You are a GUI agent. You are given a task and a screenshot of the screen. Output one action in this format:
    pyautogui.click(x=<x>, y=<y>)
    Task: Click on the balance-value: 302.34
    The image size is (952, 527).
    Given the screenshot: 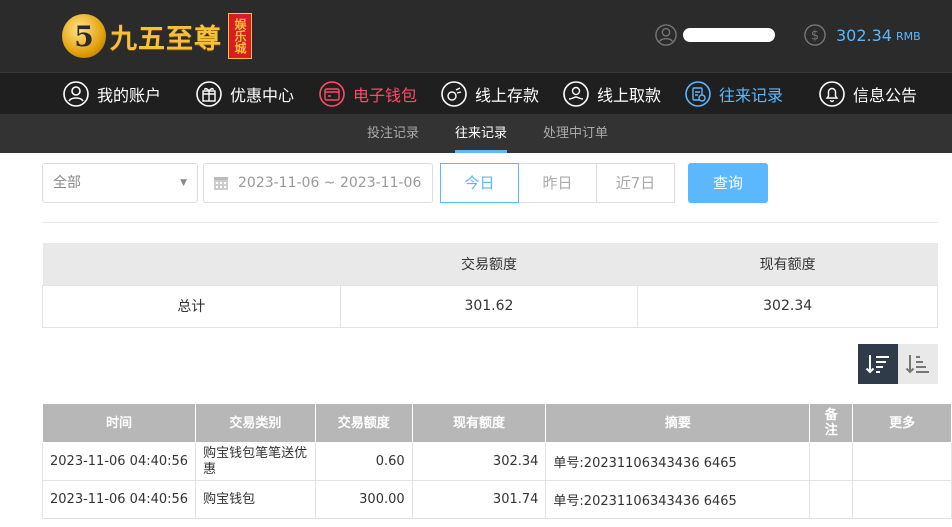 What is the action you would take?
    pyautogui.click(x=864, y=35)
    